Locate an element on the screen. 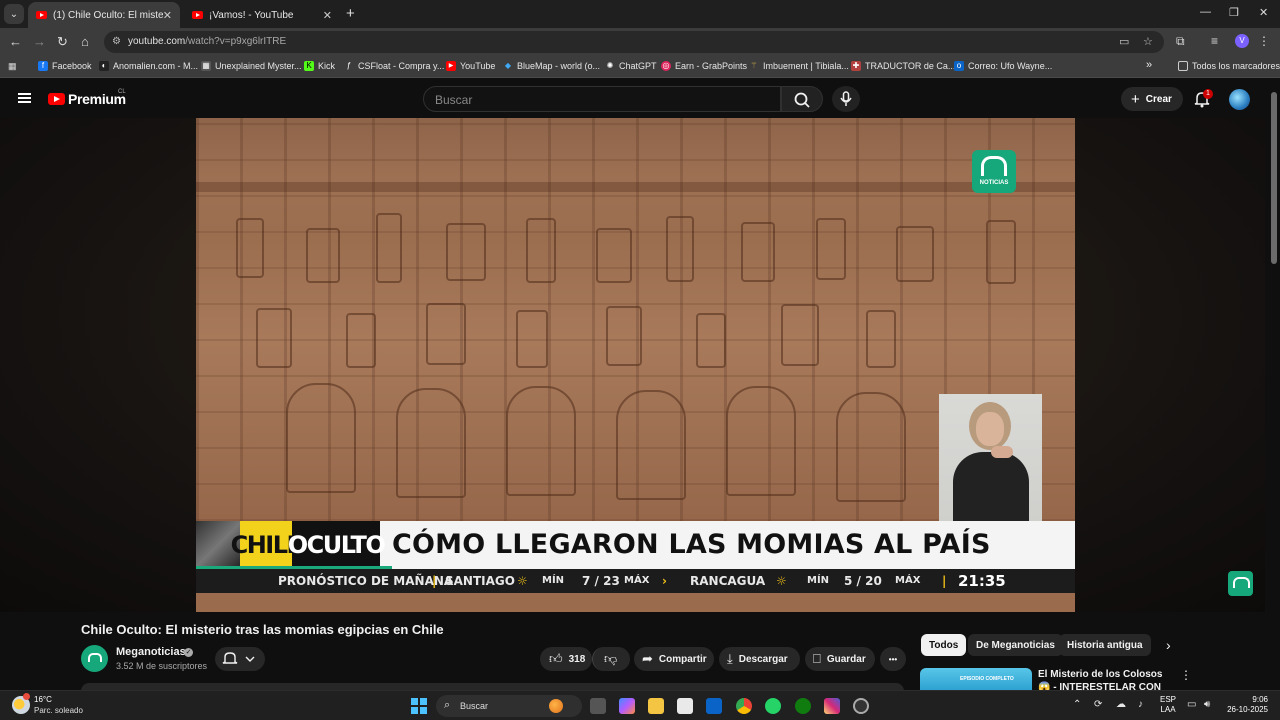 The height and width of the screenshot is (720, 1280). taskbar-search-input: ⌕ Buscar is located at coordinates (509, 706).